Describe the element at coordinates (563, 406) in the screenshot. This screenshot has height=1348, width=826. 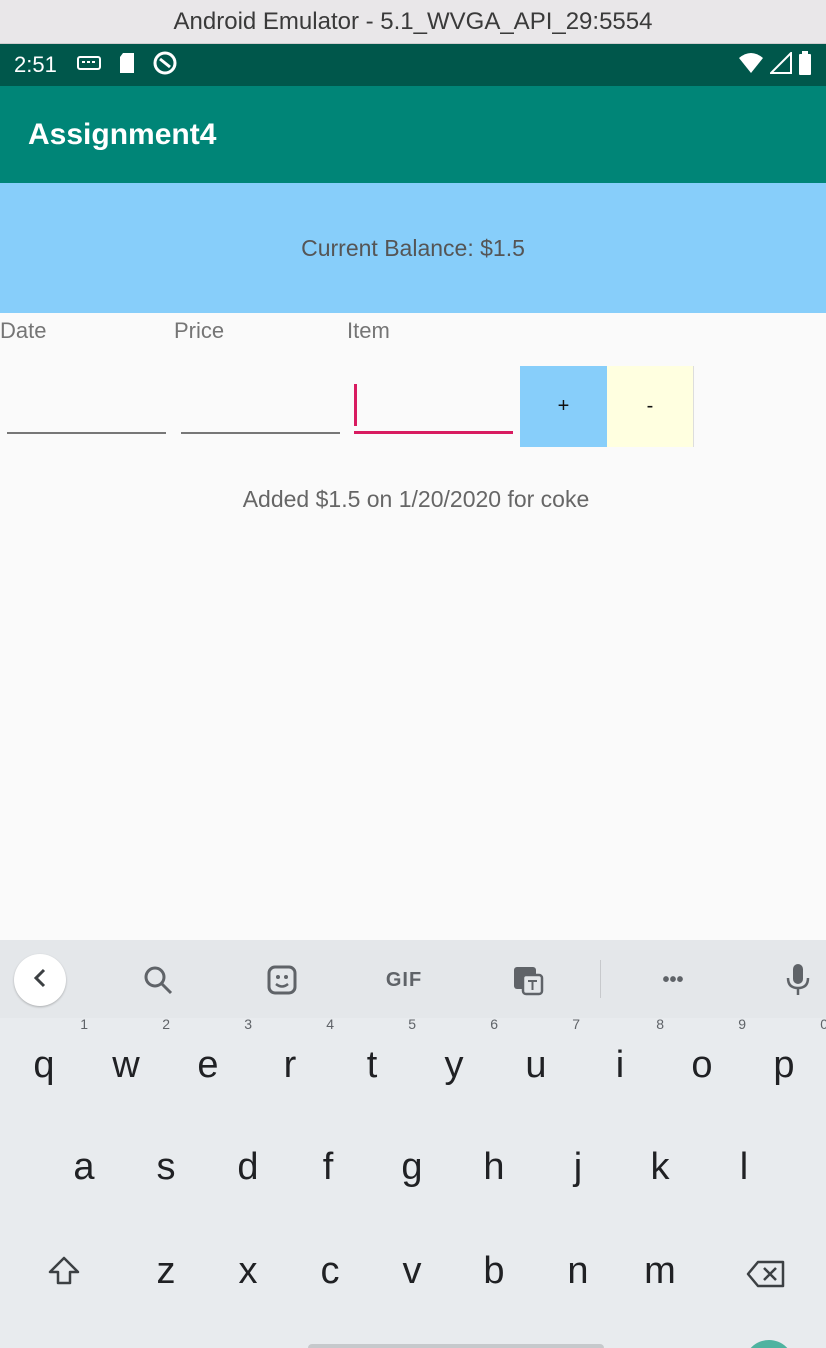
I see `add-button: +` at that location.